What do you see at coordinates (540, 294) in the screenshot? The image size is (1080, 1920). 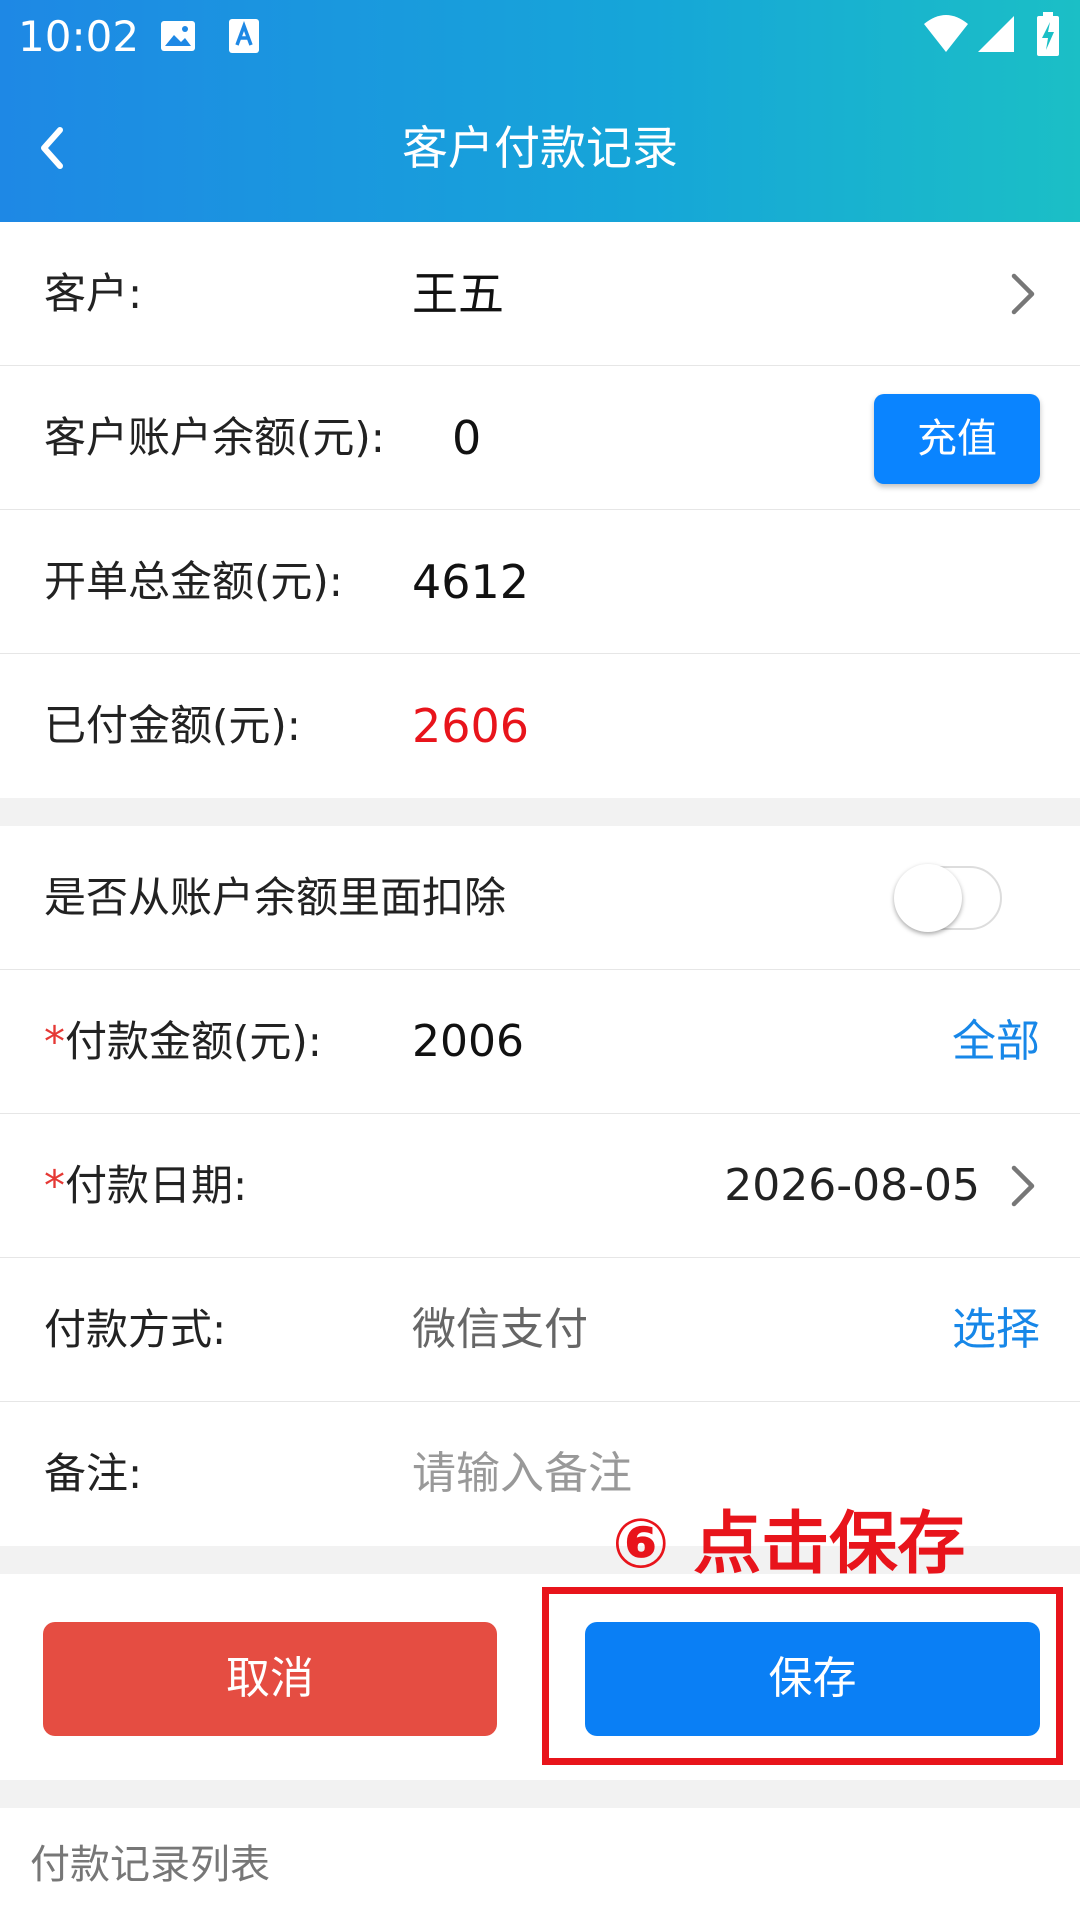 I see `customer-row: 客户: 王五` at bounding box center [540, 294].